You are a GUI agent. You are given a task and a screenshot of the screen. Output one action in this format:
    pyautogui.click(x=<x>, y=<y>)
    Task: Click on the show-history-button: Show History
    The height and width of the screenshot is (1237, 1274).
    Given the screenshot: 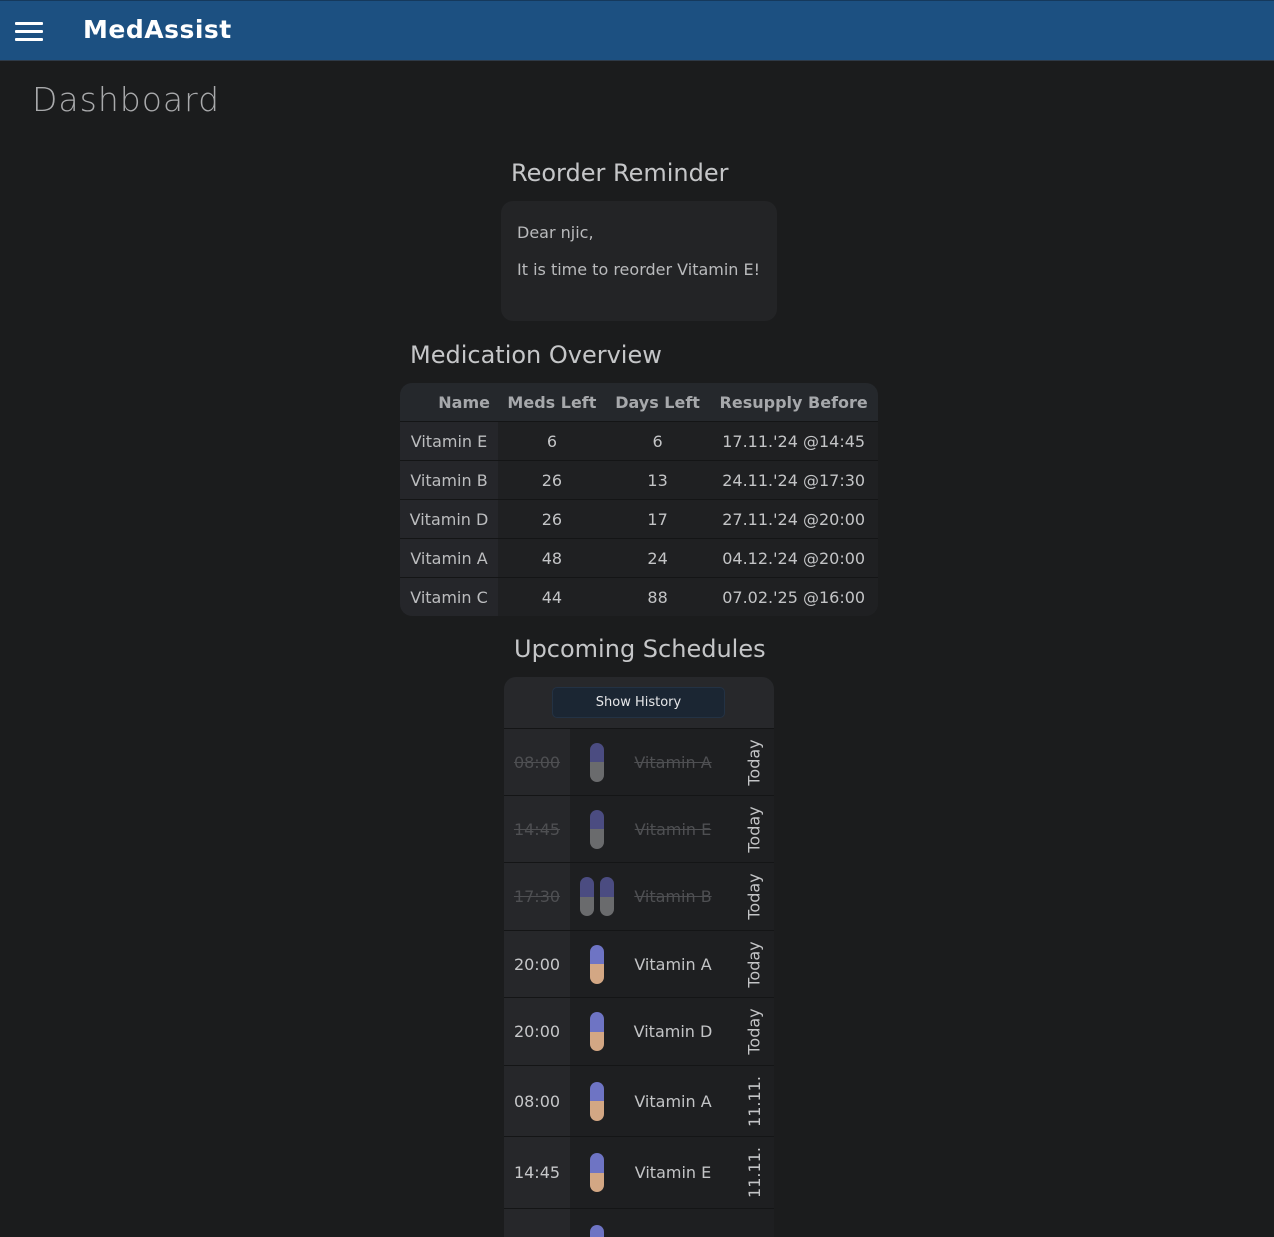 What is the action you would take?
    pyautogui.click(x=638, y=702)
    